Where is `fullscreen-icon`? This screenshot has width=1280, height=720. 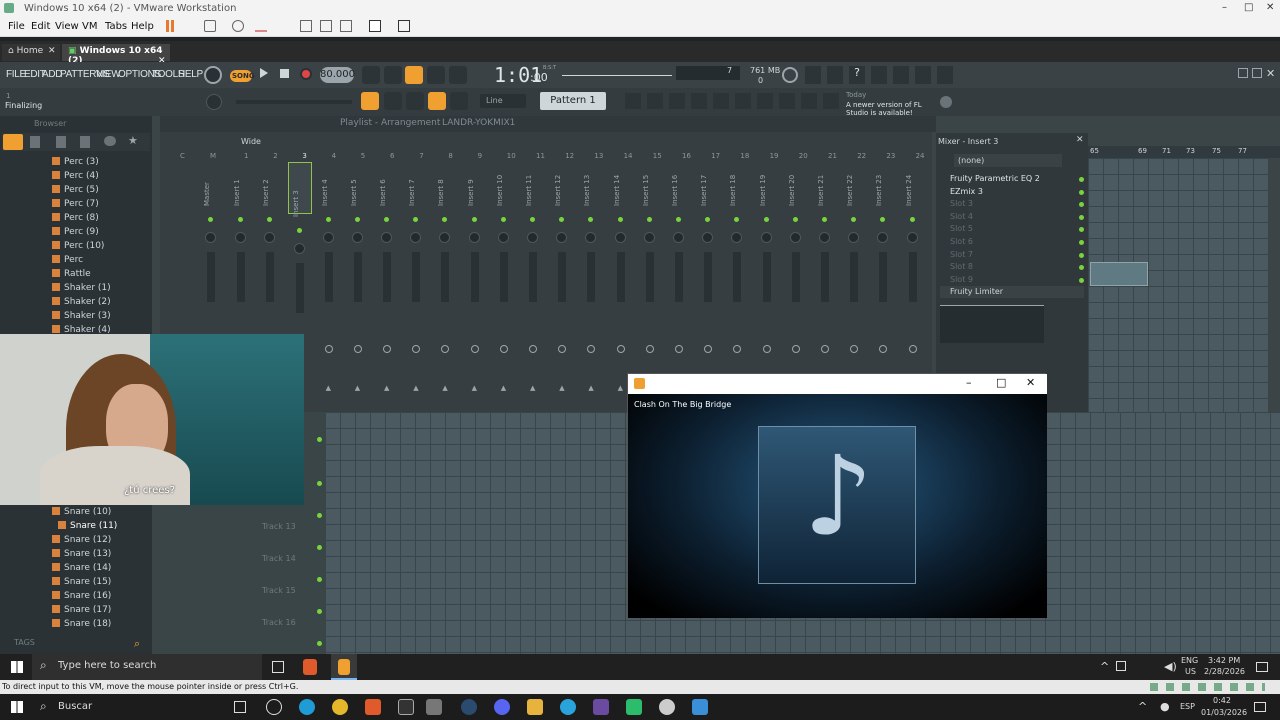 fullscreen-icon is located at coordinates (346, 26).